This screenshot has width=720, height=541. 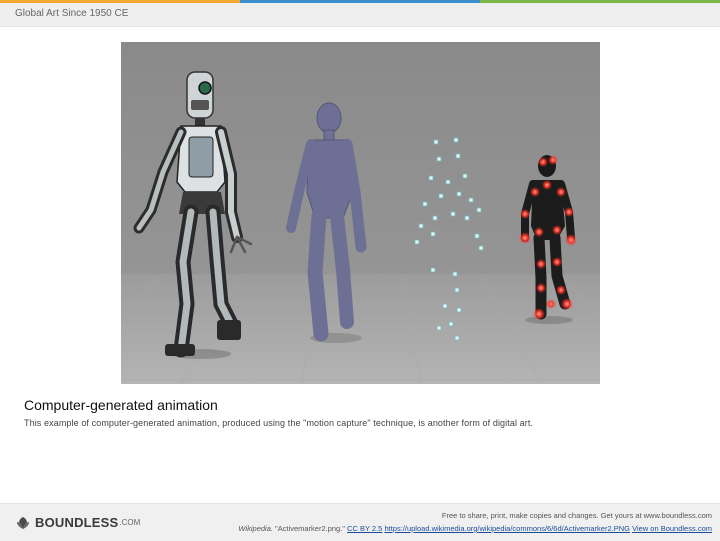 I want to click on license-link: CC BY 2.5, so click(x=364, y=528).